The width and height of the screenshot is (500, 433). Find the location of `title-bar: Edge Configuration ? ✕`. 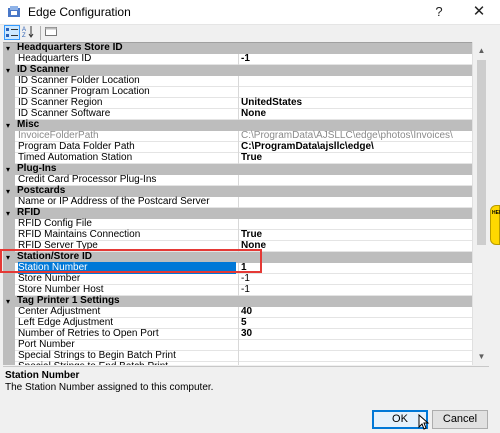

title-bar: Edge Configuration ? ✕ is located at coordinates (250, 12).